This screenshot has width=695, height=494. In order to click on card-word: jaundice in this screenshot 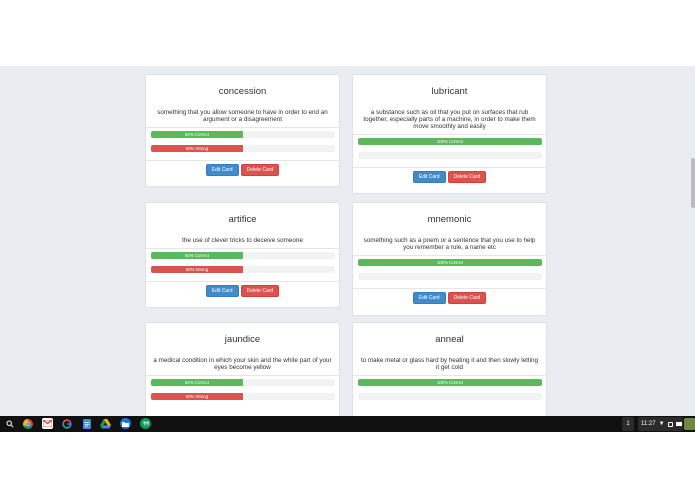, I will do `click(242, 339)`.